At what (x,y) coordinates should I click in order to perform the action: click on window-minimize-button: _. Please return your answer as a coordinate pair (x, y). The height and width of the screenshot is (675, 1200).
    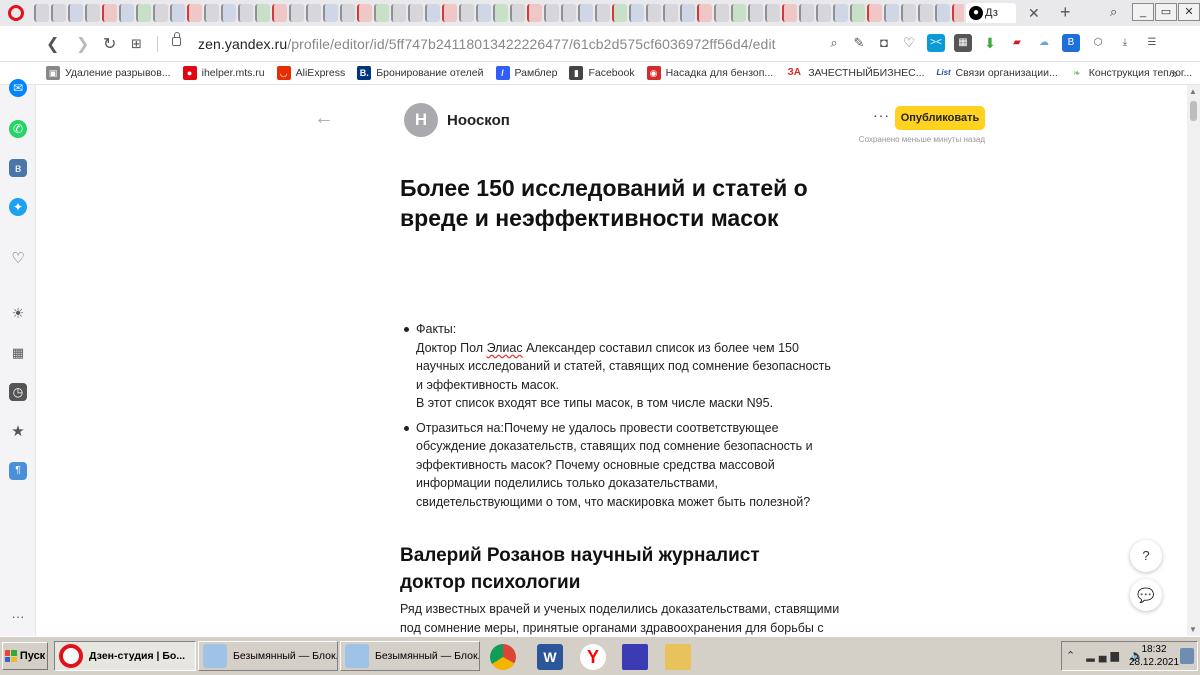
    Looking at the image, I should click on (1143, 12).